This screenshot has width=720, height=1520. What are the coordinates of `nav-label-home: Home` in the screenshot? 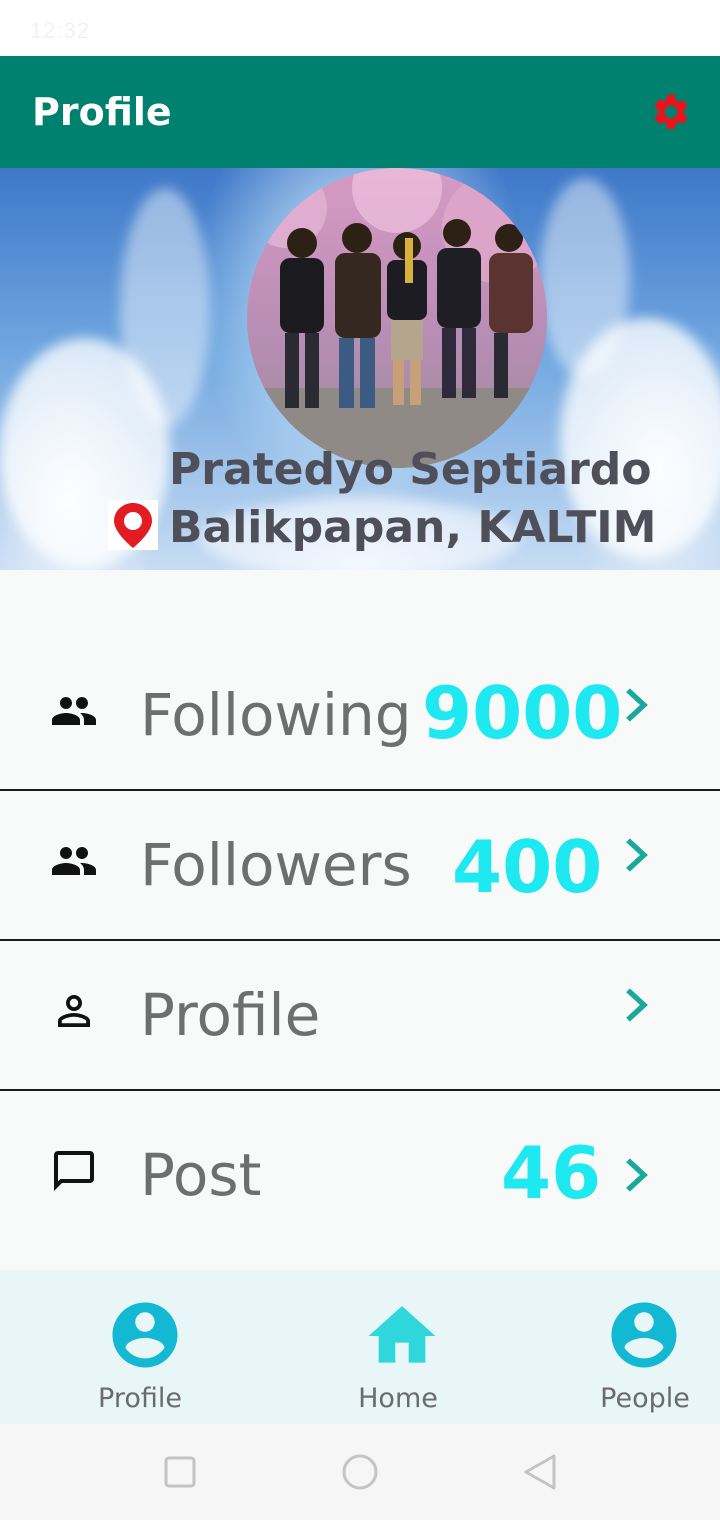 It's located at (398, 1398).